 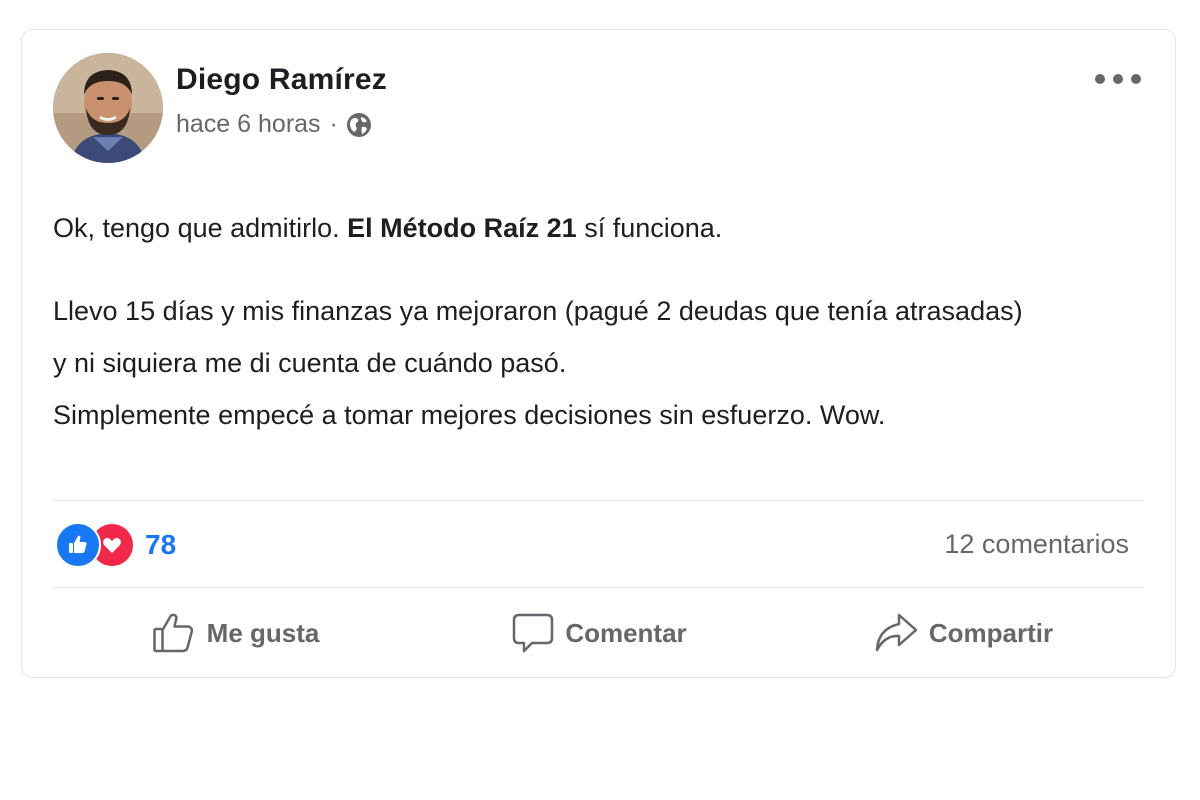 I want to click on reaction-count: 78, so click(x=160, y=545).